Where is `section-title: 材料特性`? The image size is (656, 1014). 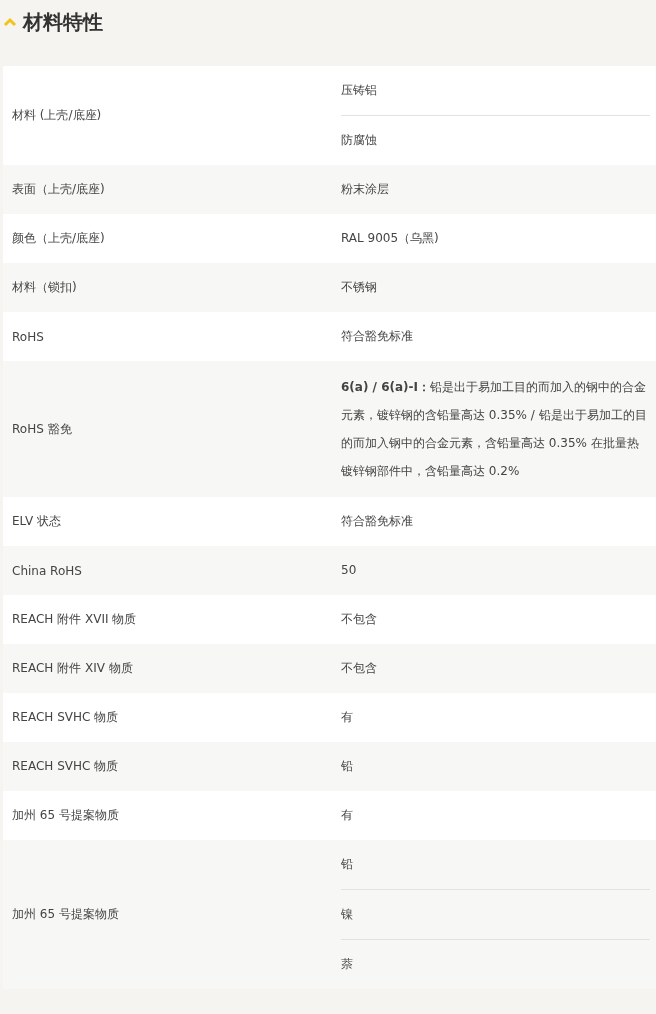 section-title: 材料特性 is located at coordinates (63, 22).